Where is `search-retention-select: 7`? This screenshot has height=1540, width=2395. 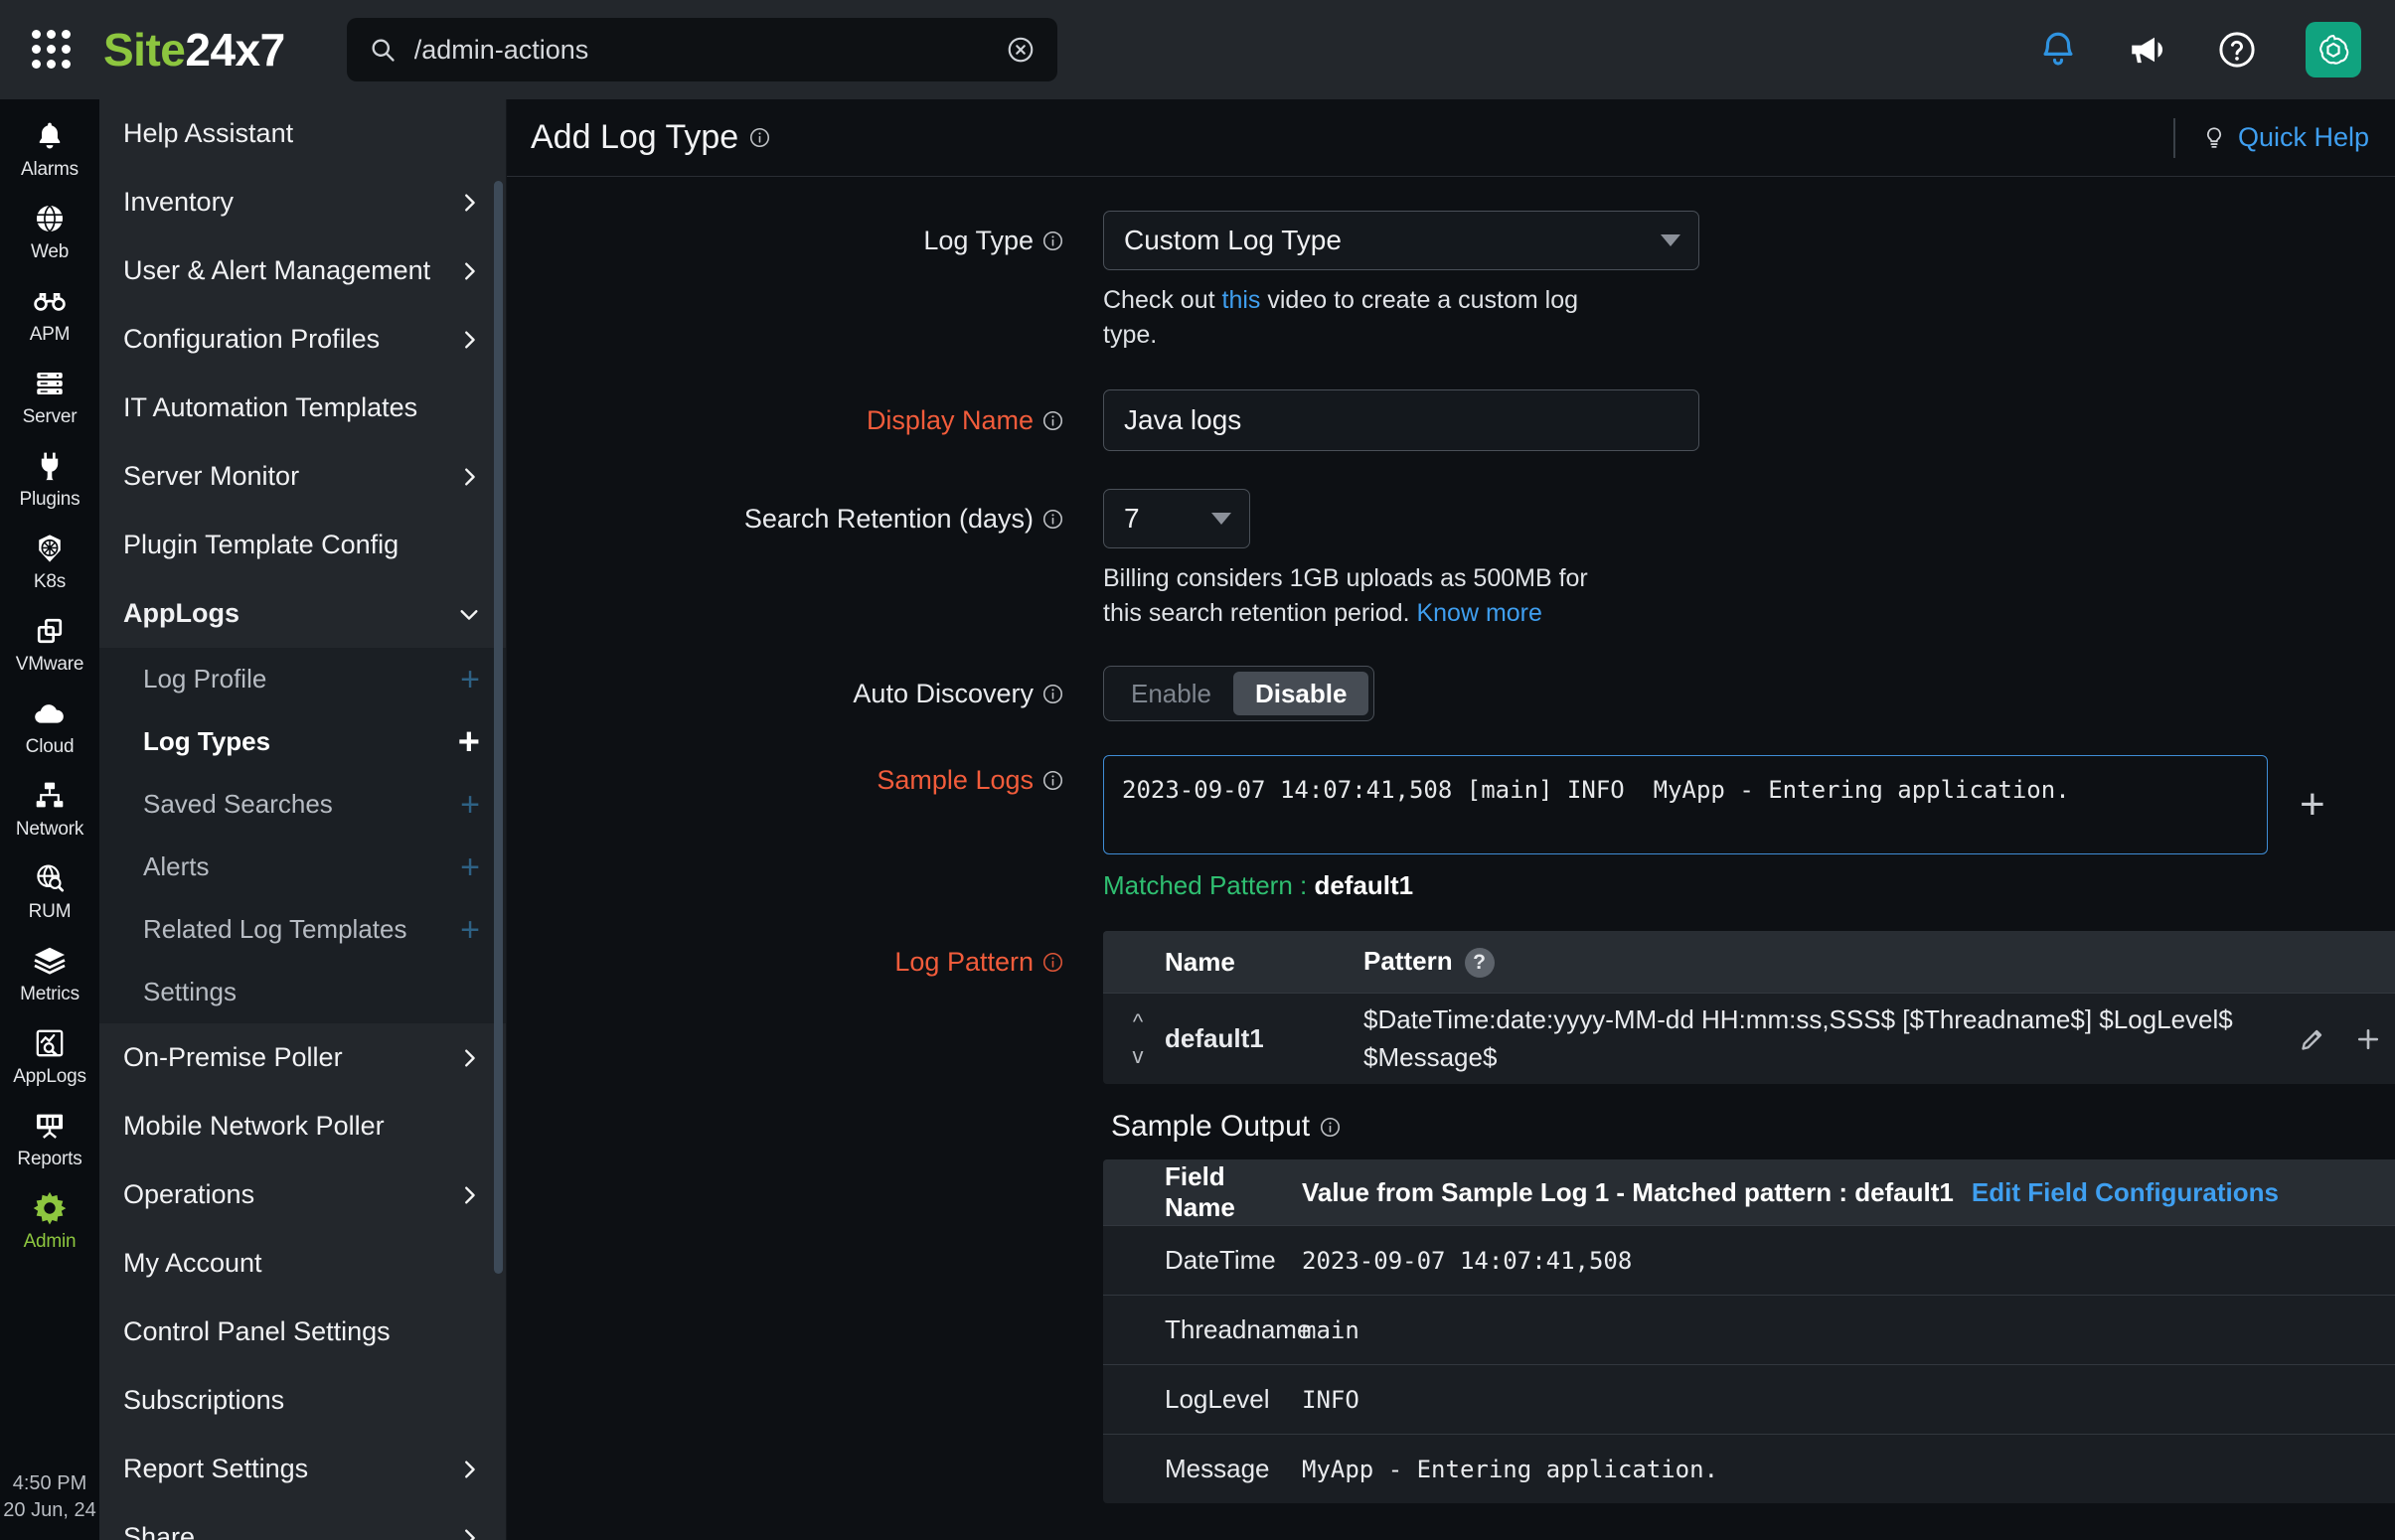
search-retention-select: 7 is located at coordinates (1176, 518).